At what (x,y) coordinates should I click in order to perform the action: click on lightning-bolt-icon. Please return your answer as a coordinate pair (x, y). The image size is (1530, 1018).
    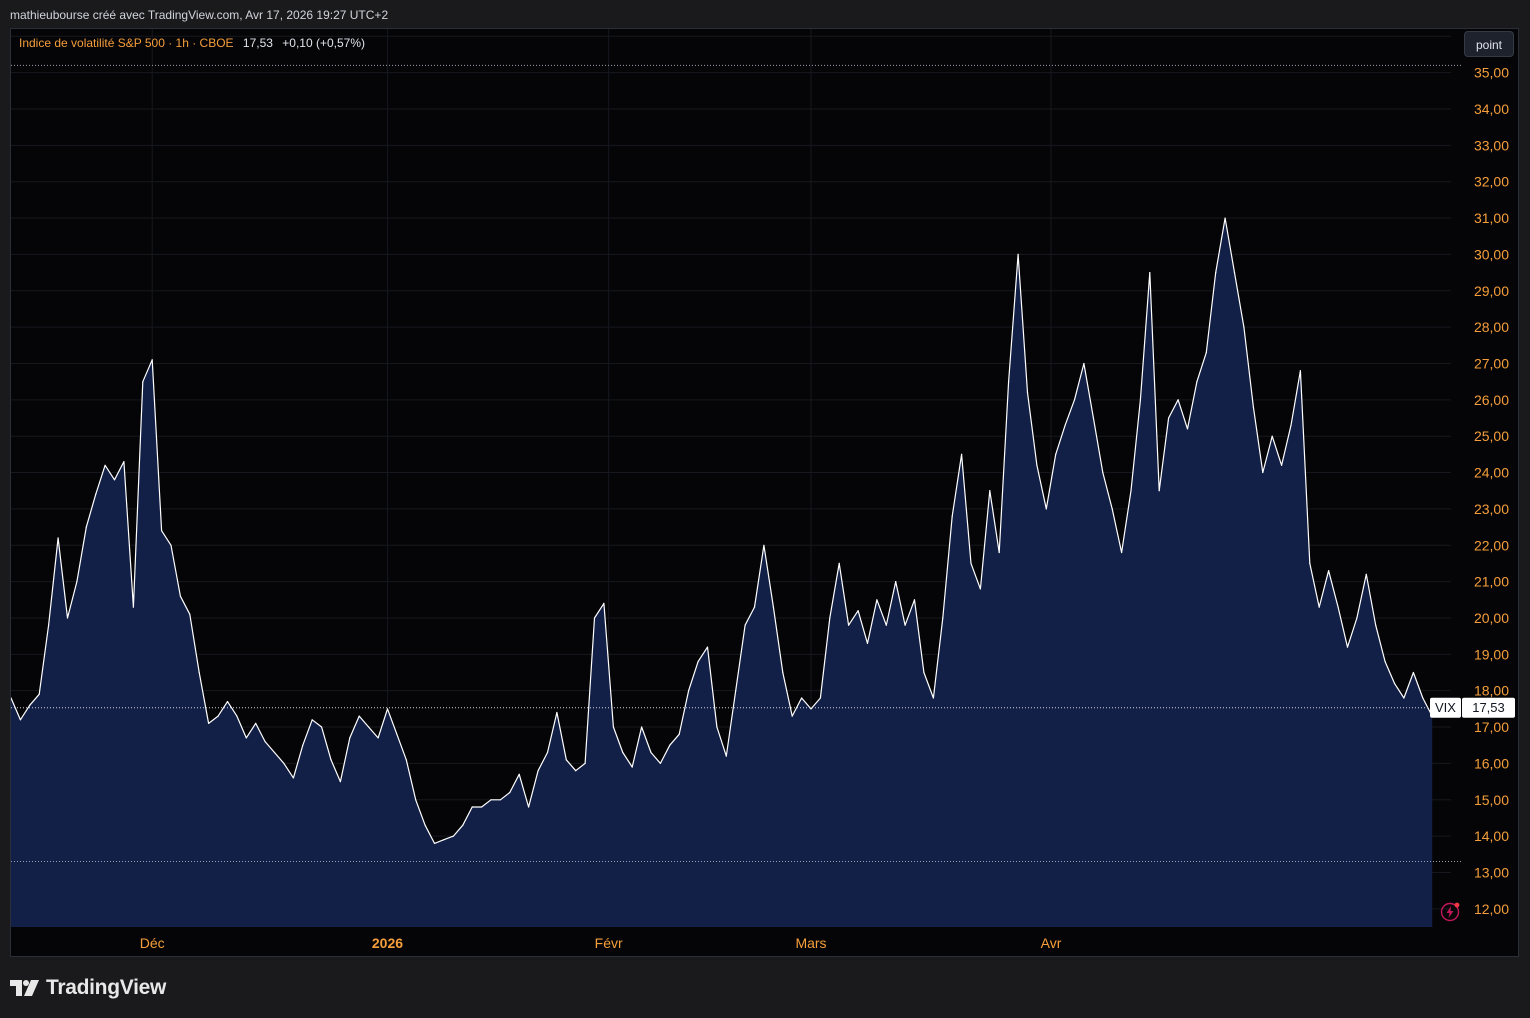
    Looking at the image, I should click on (1450, 912).